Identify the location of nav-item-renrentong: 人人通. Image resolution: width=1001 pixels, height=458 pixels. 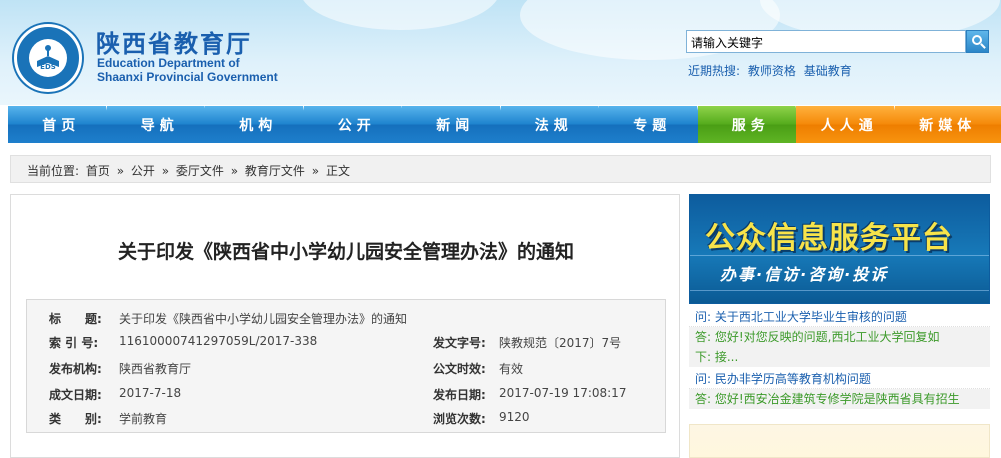
(849, 124).